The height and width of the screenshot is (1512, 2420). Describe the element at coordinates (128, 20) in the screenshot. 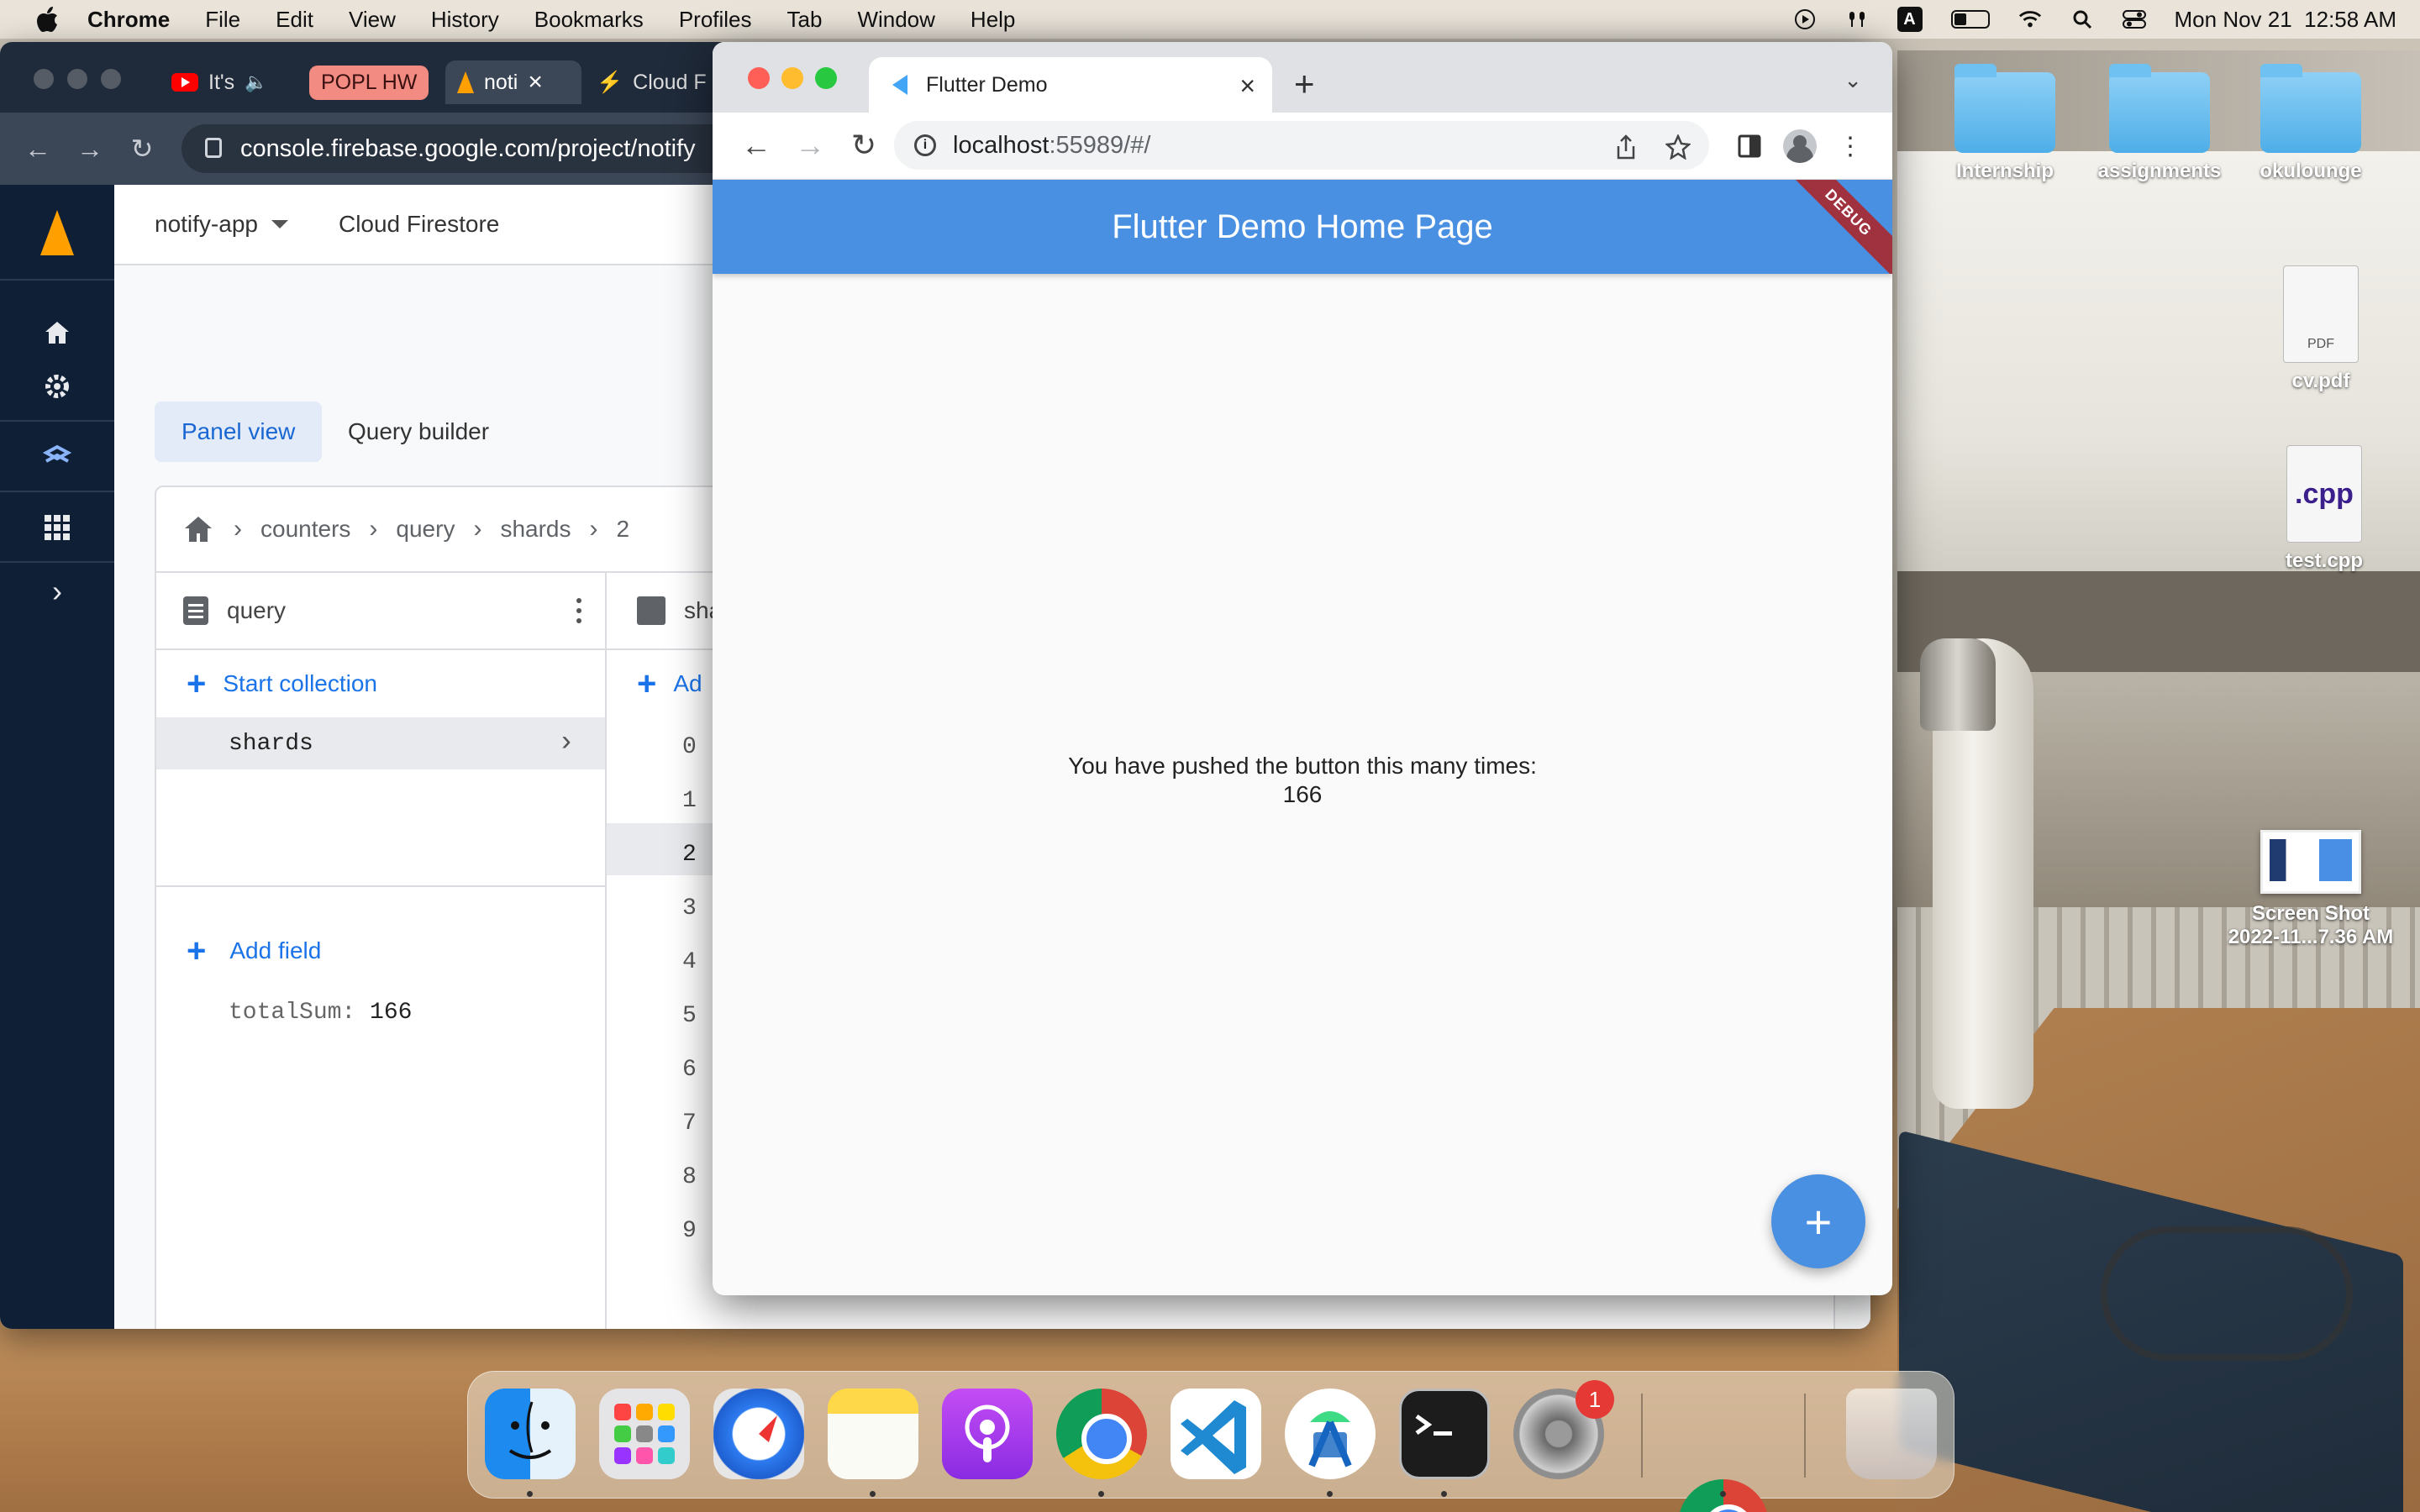

I see `menu-app-name: Chrome` at that location.